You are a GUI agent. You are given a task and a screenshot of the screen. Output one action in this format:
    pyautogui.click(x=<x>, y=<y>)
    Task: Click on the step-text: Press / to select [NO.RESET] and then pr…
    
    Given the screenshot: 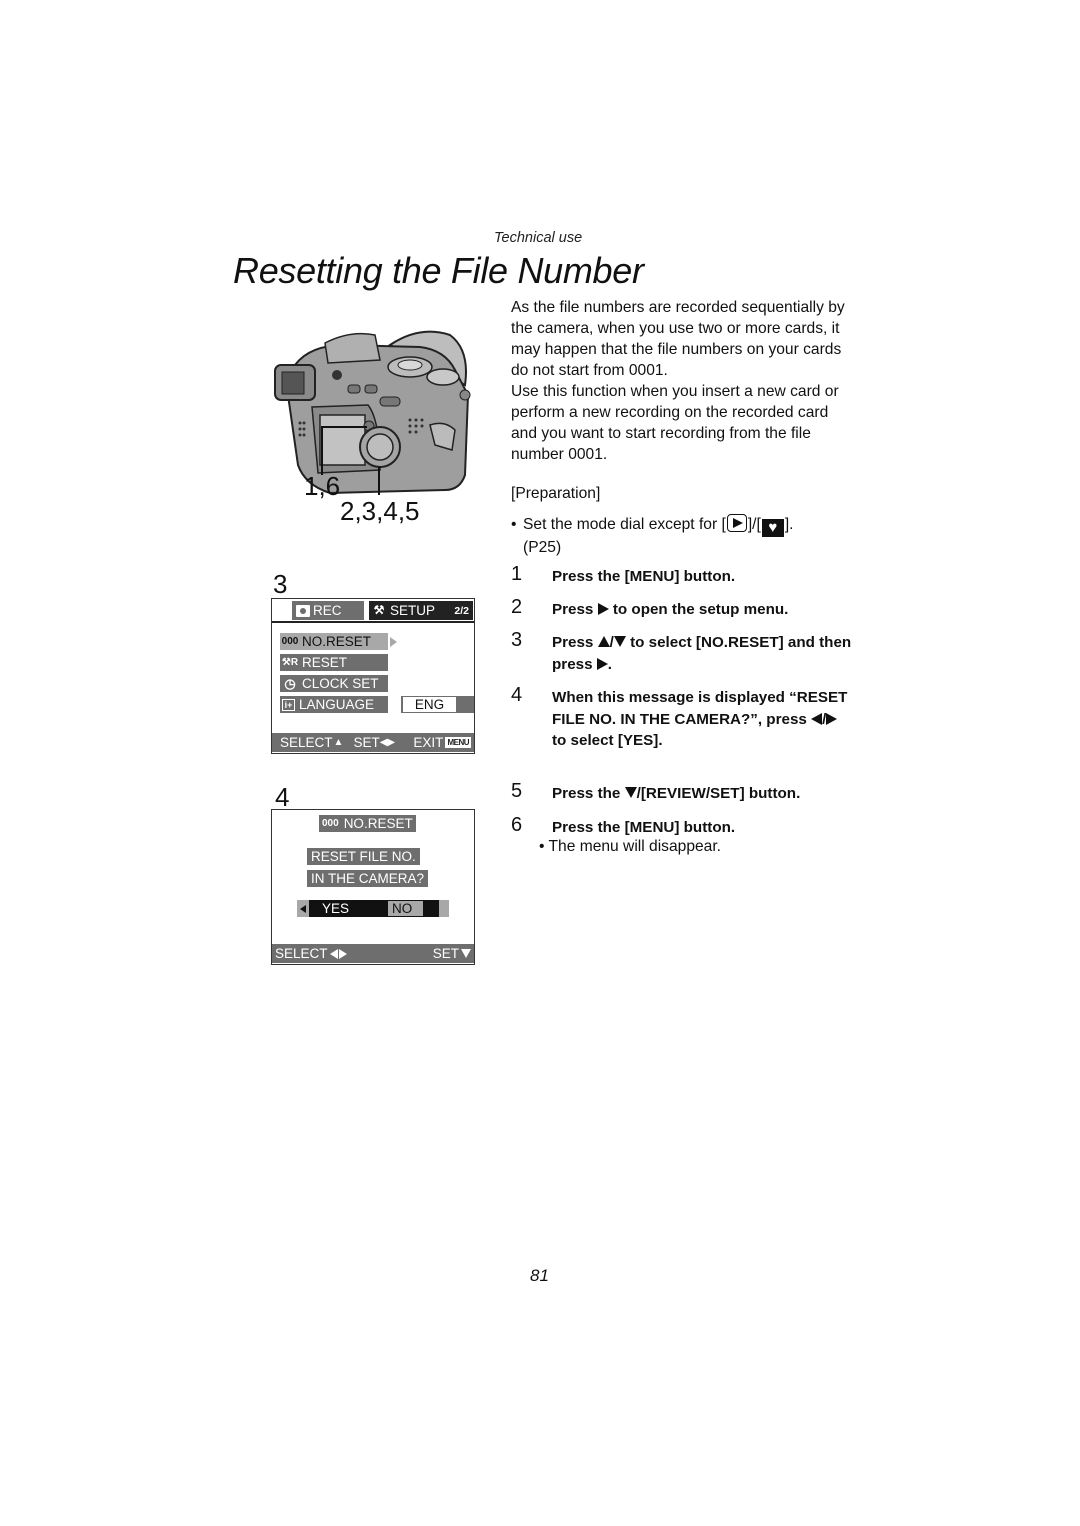 What is the action you would take?
    pyautogui.click(x=702, y=653)
    